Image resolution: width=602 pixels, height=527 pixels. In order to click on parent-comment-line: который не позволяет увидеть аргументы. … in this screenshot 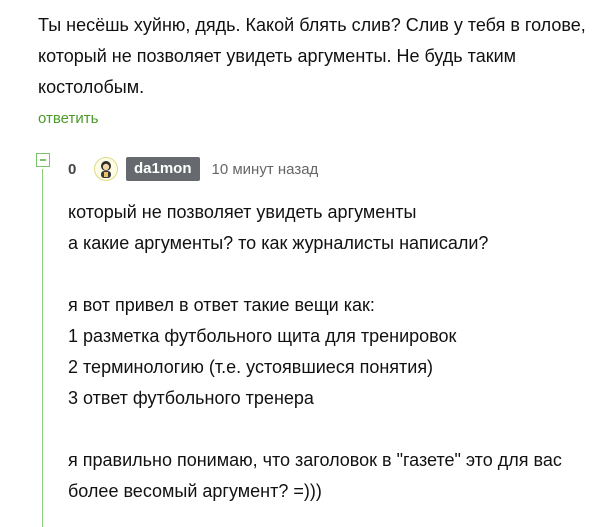, I will do `click(277, 56)`.